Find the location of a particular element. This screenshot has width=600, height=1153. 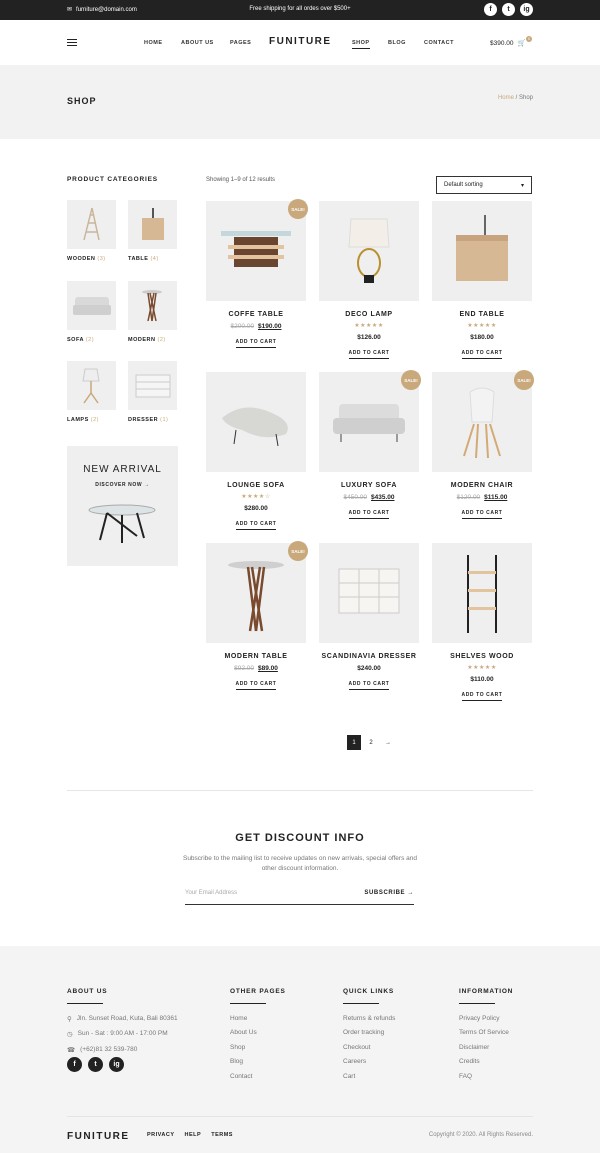

product-price: $126.00 is located at coordinates (369, 337).